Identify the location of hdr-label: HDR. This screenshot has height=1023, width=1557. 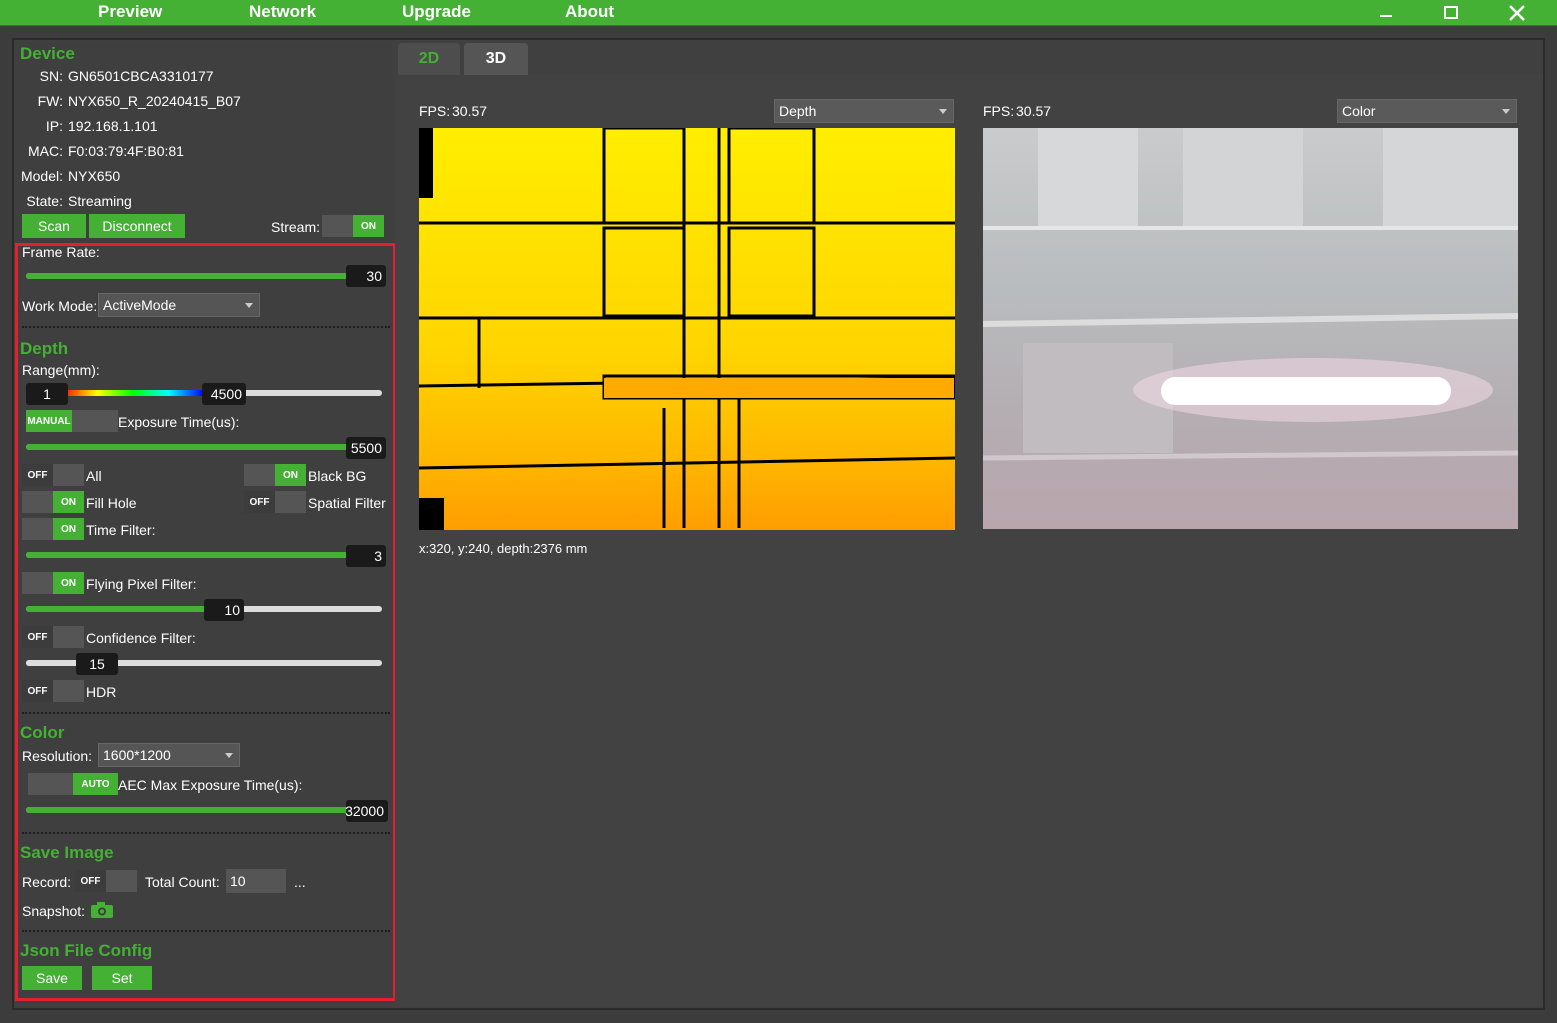
(101, 692).